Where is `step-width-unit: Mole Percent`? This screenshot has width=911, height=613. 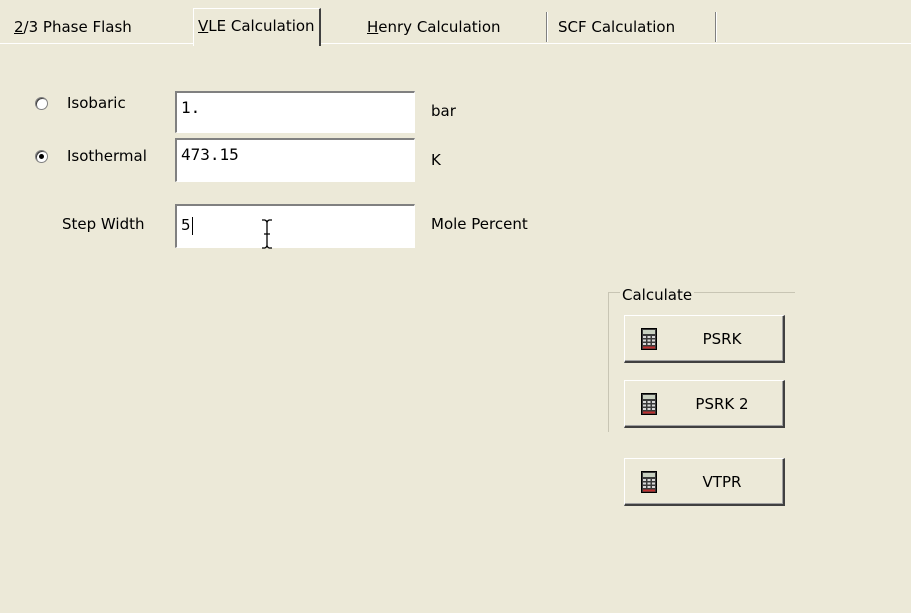 step-width-unit: Mole Percent is located at coordinates (479, 224).